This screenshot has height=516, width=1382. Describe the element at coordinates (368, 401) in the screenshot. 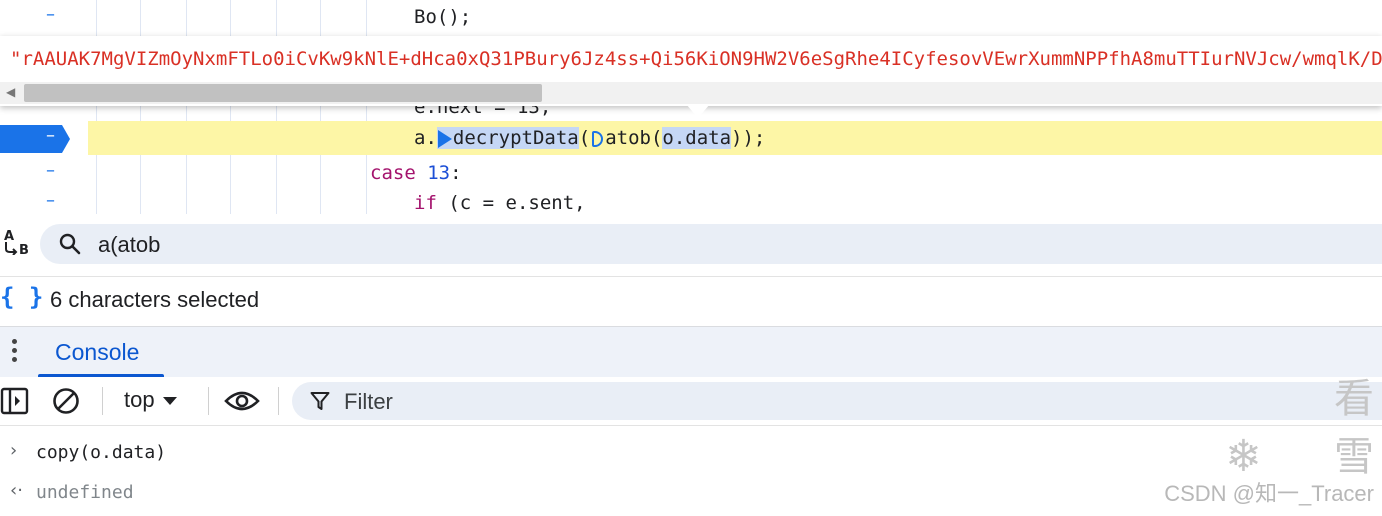

I see `filter-placeholder: Filter` at that location.